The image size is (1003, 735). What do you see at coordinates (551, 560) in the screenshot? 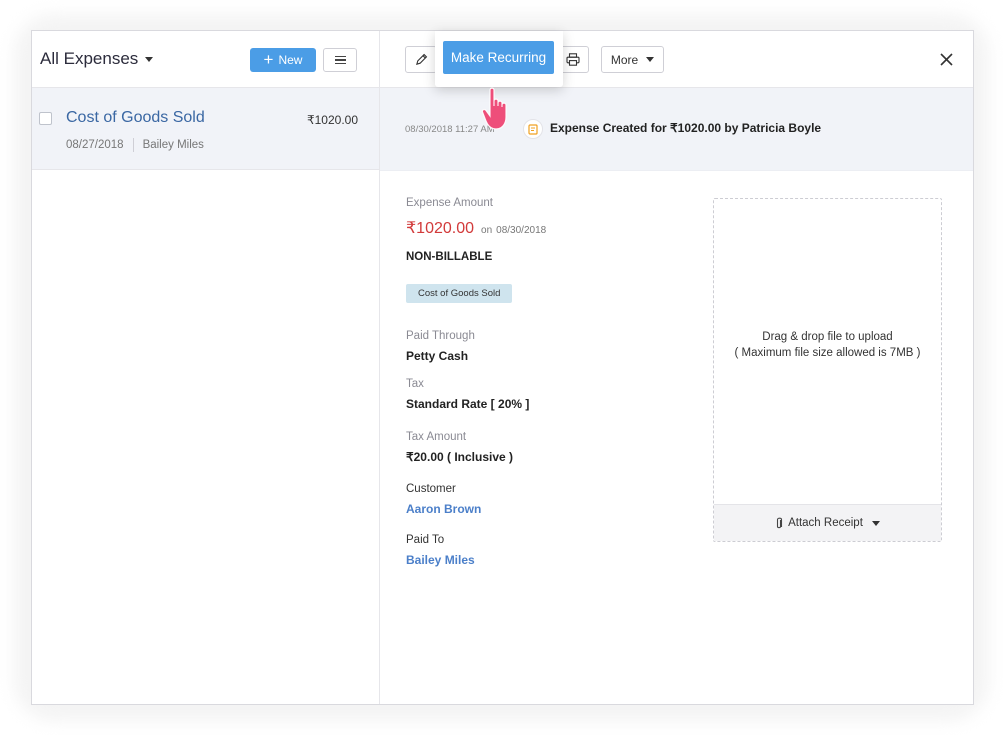
I see `paid-to-link: Bailey Miles` at bounding box center [551, 560].